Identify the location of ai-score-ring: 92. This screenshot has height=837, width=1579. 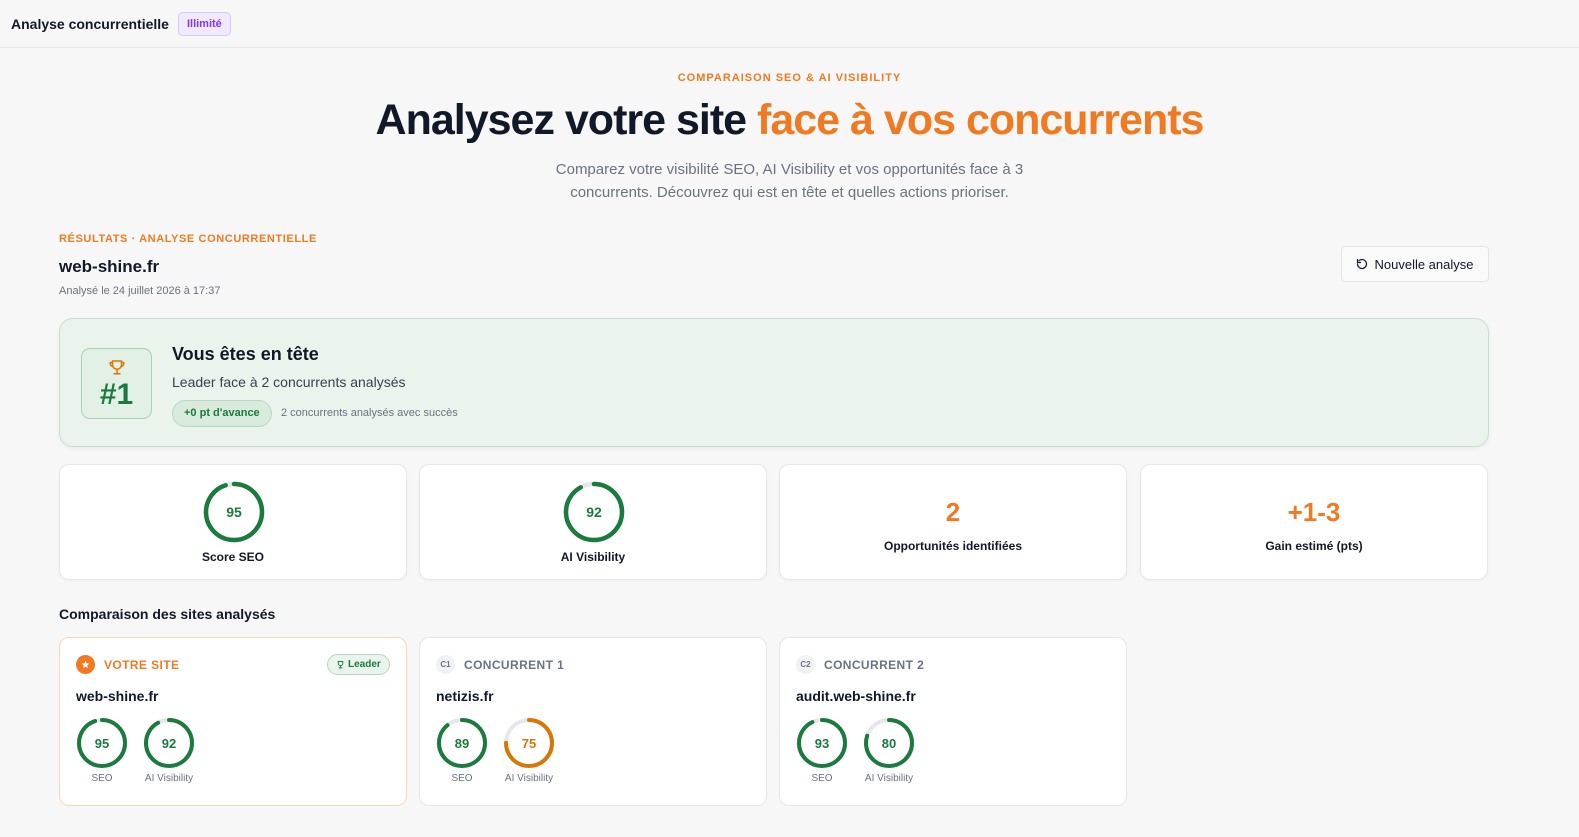
(594, 512).